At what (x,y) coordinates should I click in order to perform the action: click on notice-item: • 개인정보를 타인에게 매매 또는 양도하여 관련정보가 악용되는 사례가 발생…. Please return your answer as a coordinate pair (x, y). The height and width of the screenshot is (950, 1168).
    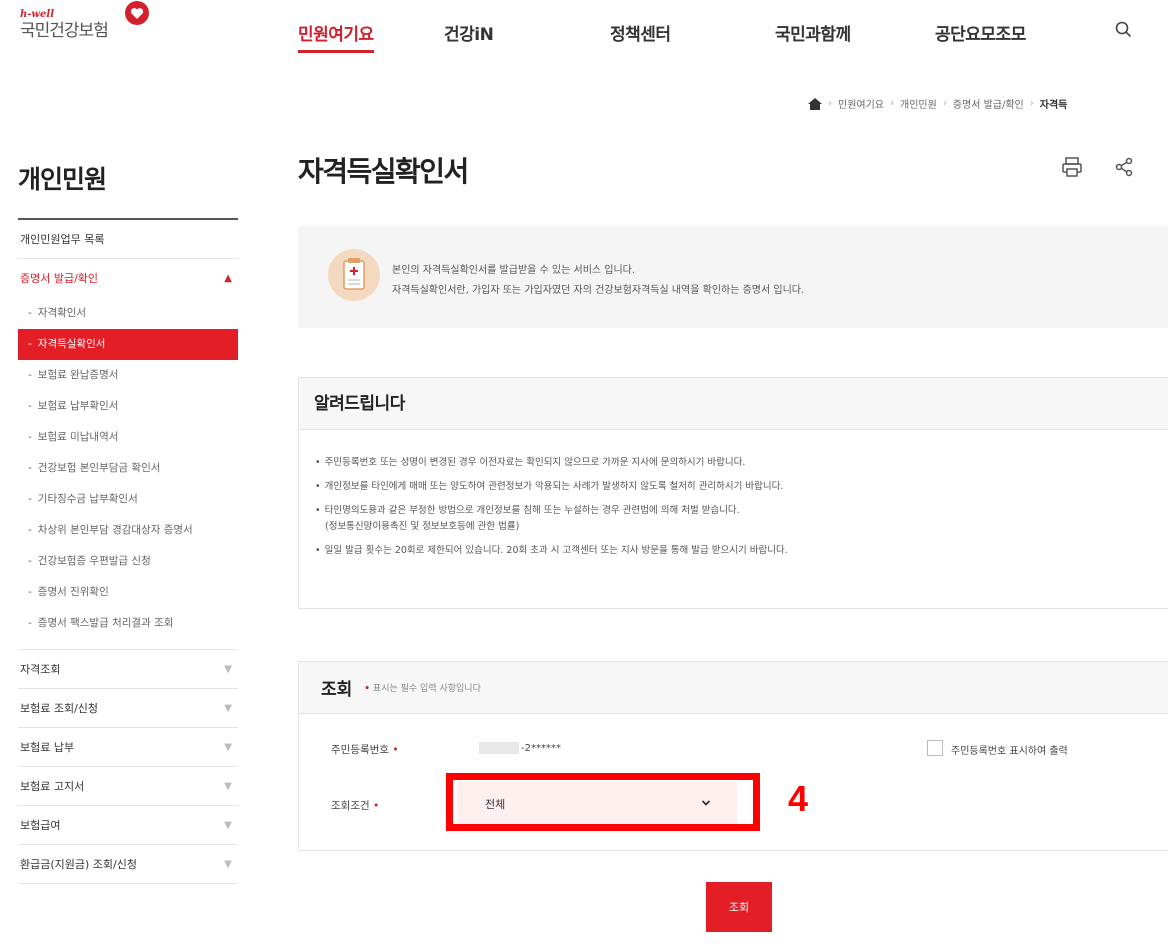
    Looking at the image, I should click on (549, 486).